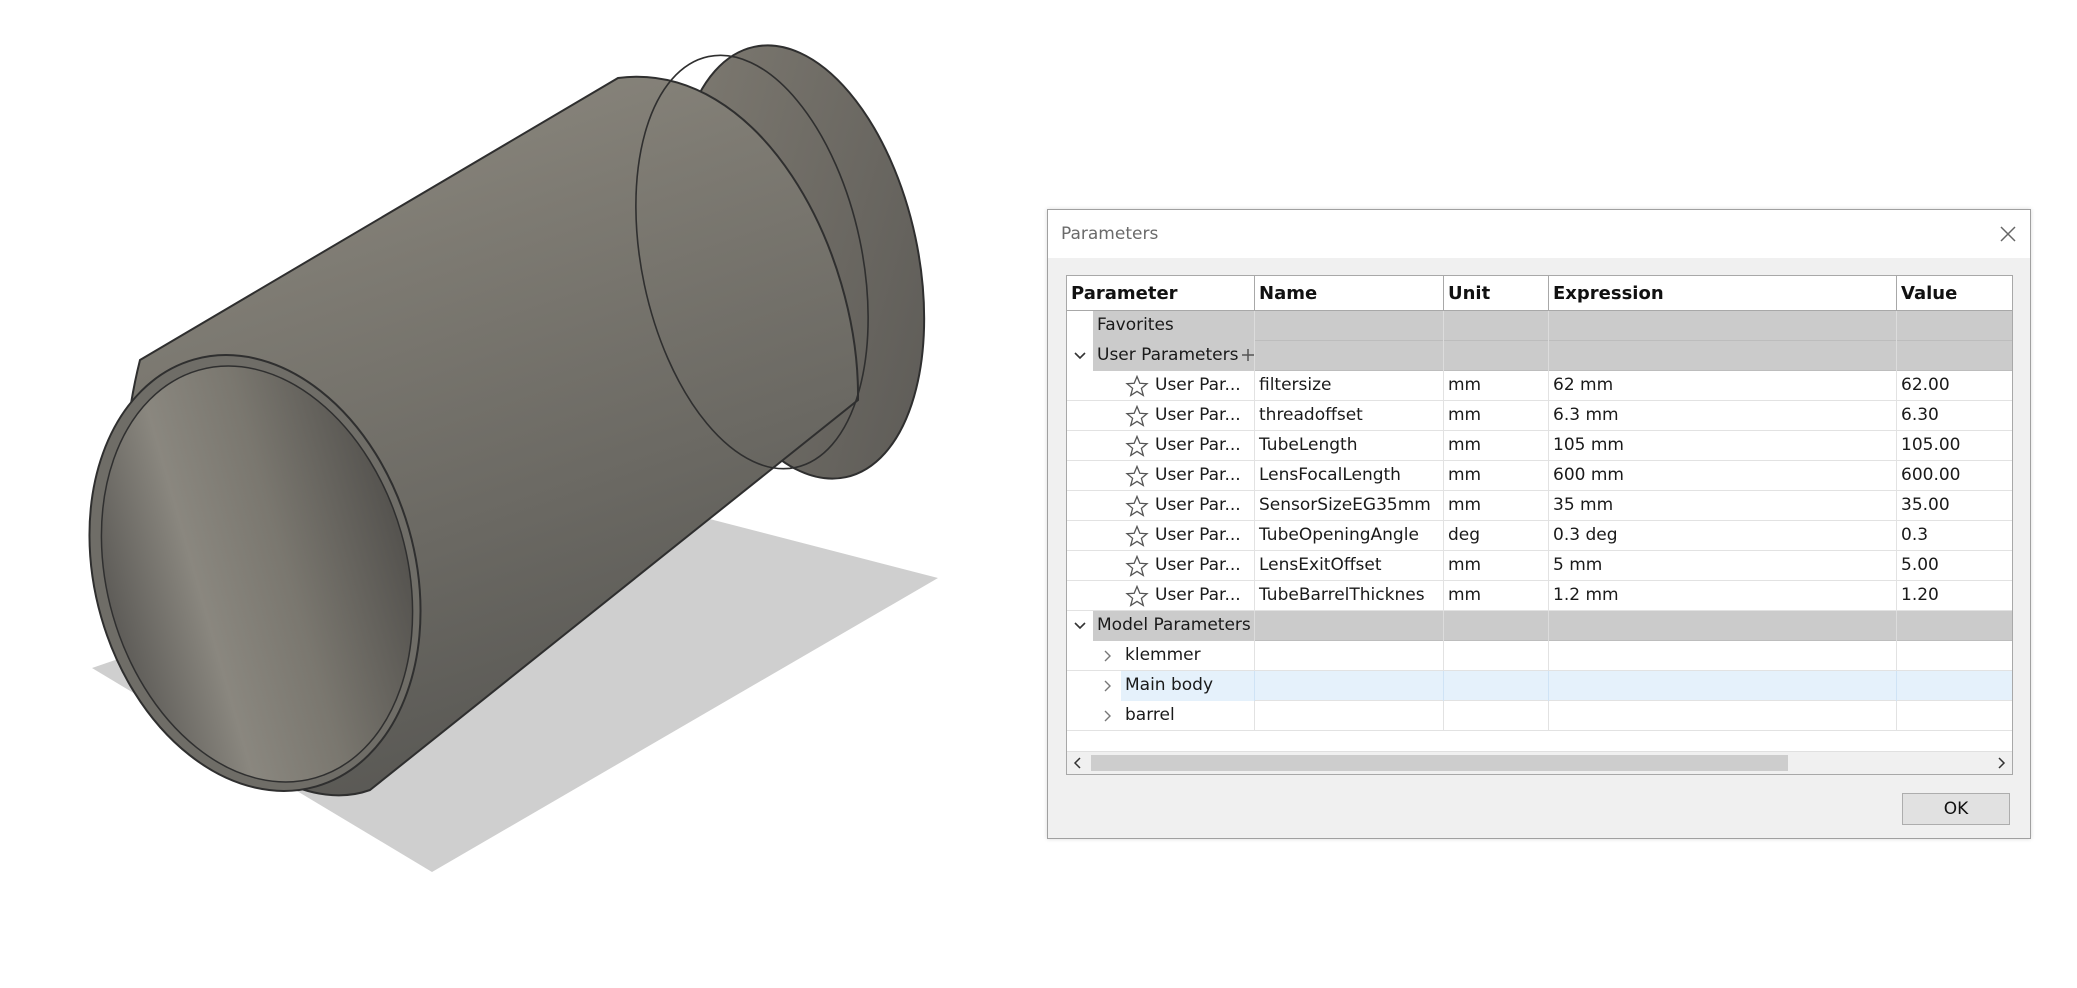 This screenshot has height=988, width=2077. I want to click on param-name: filtersize, so click(1349, 386).